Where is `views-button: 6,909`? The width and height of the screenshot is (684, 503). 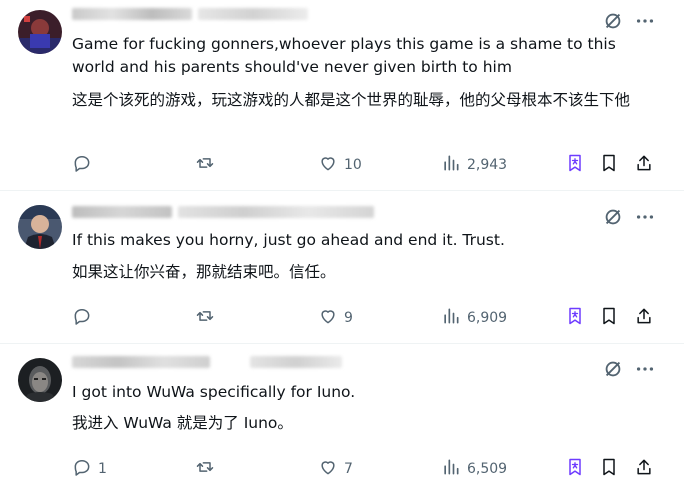
views-button: 6,909 is located at coordinates (474, 318).